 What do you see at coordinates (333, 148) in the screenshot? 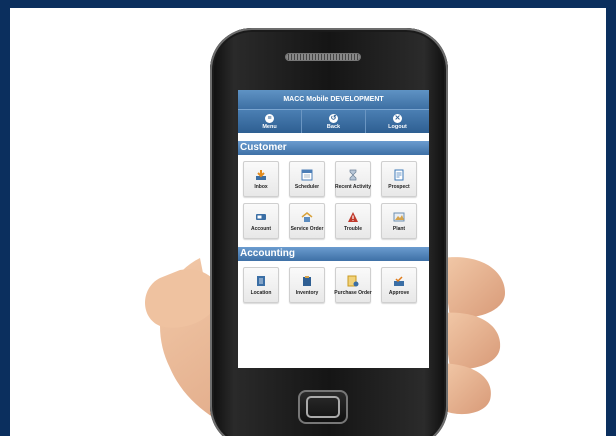
I see `section-customer-header: Customer` at bounding box center [333, 148].